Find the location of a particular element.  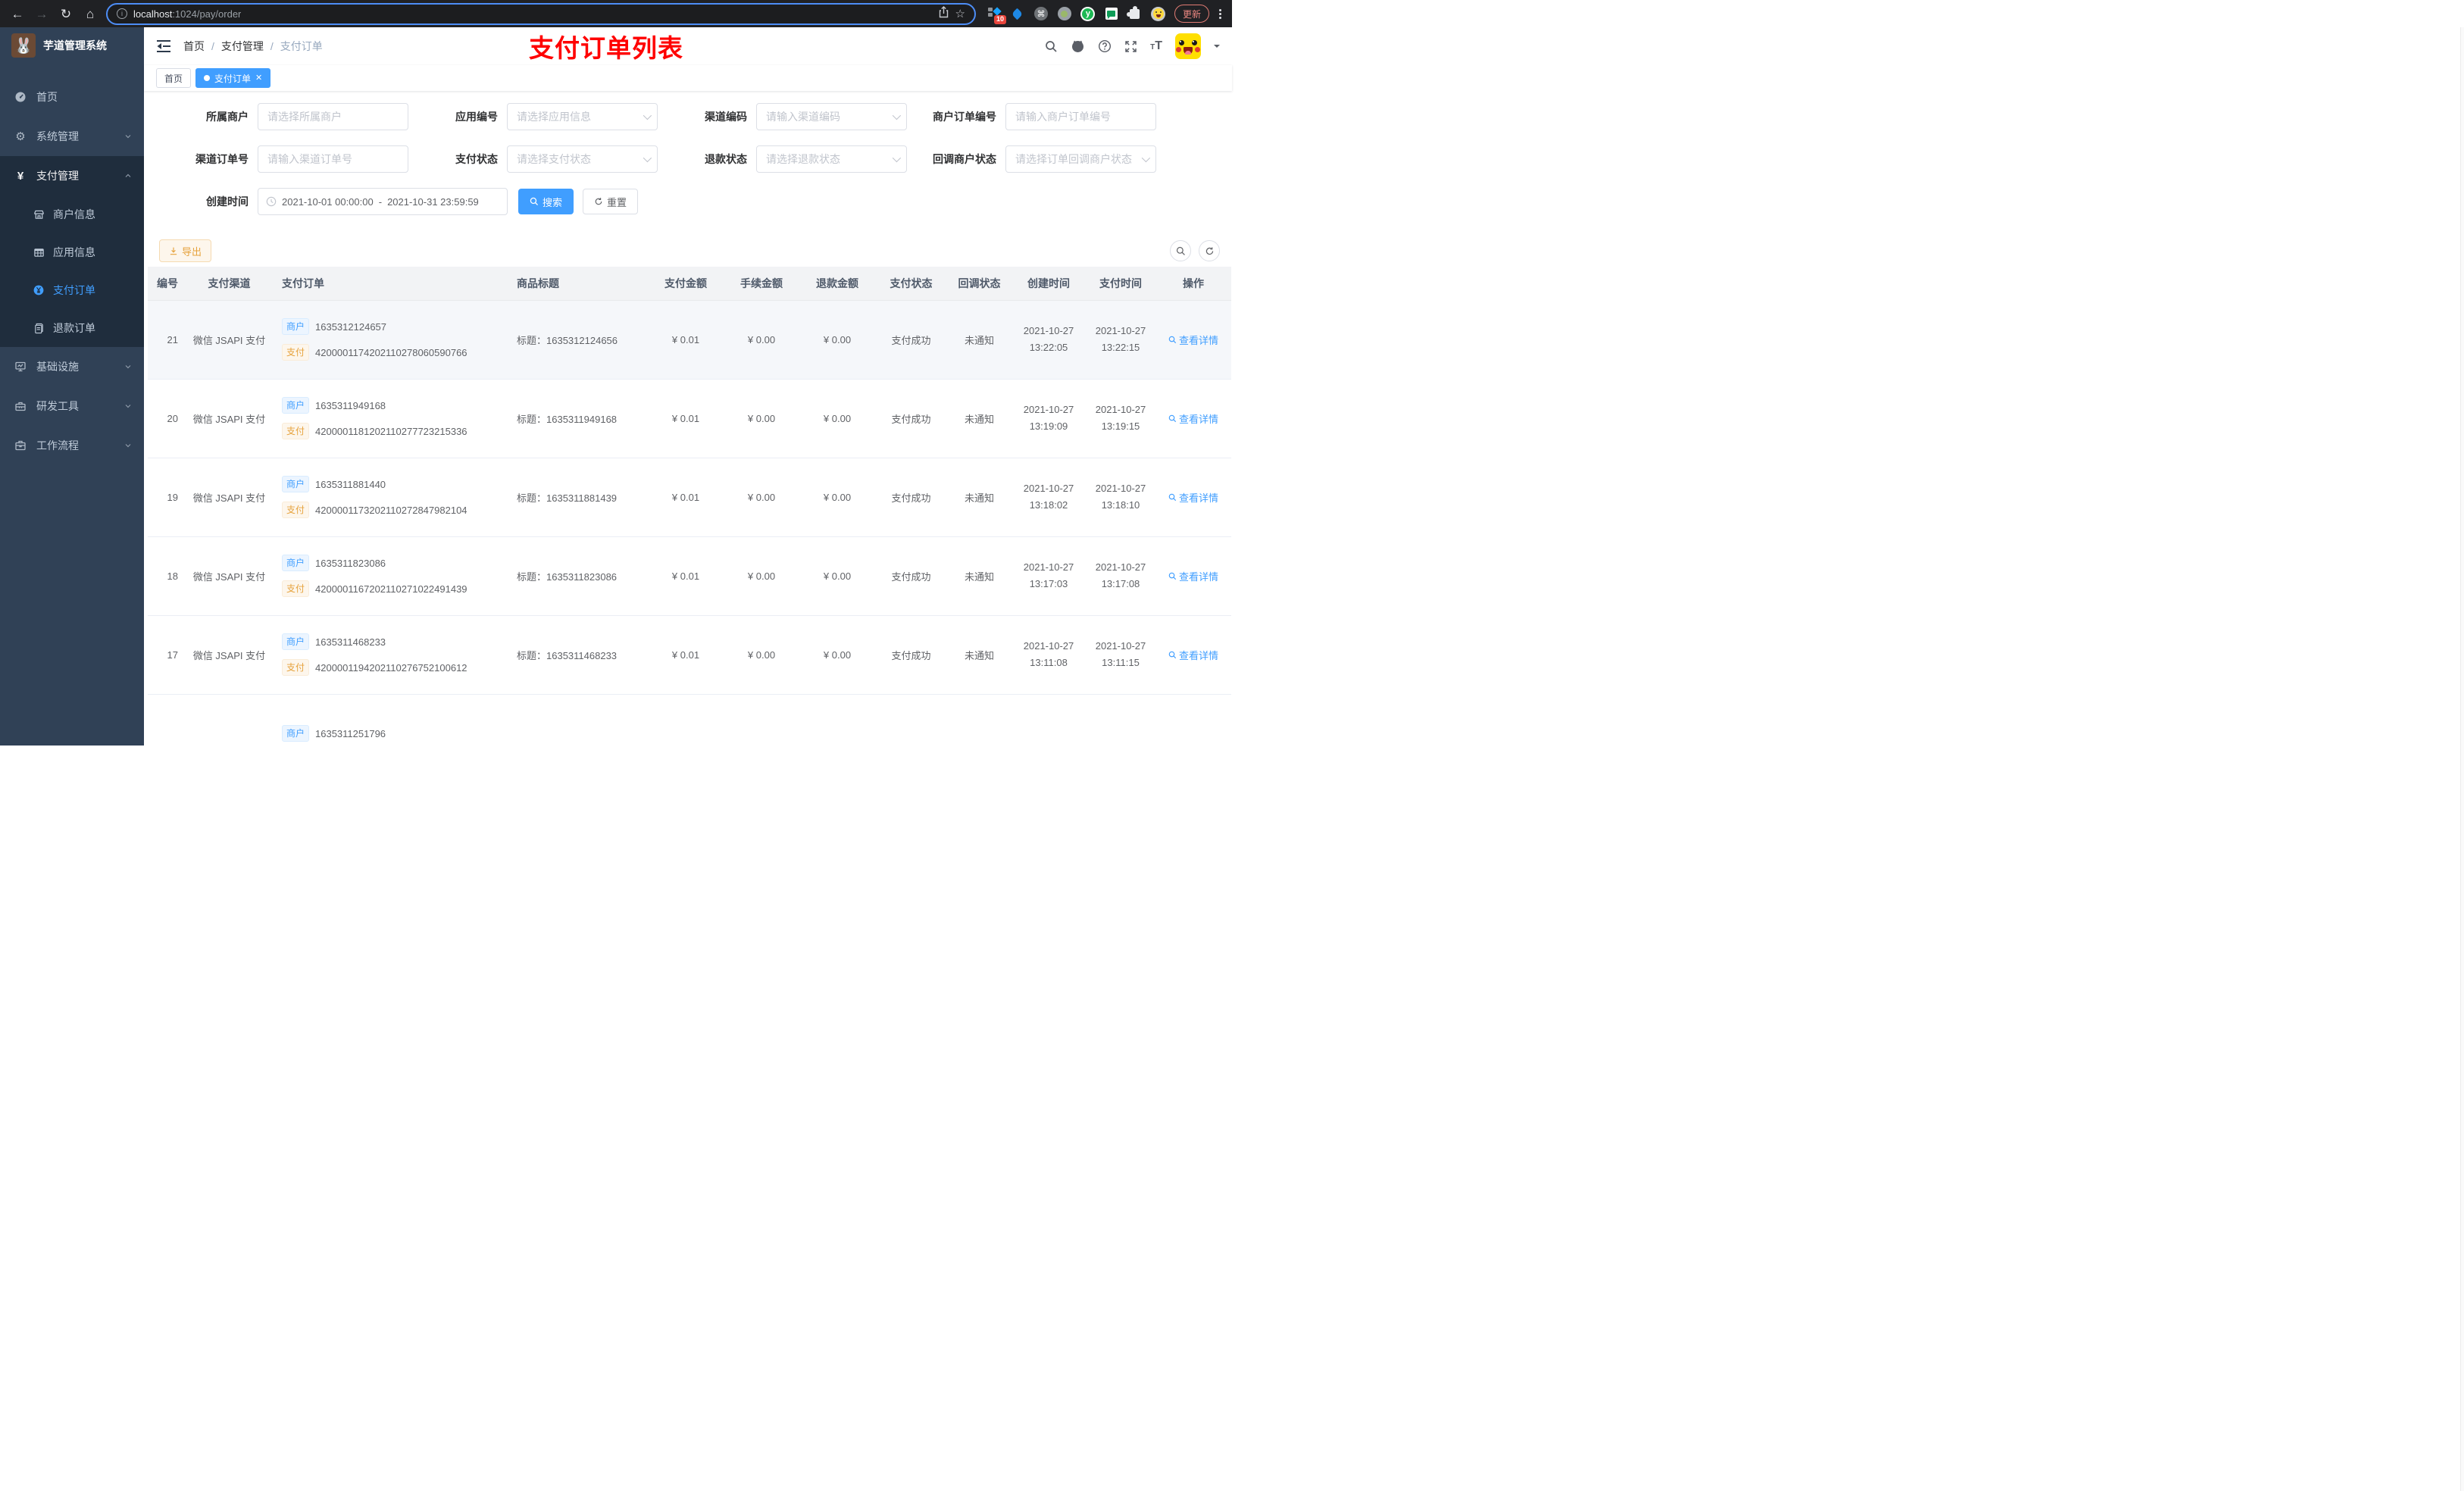

sidebar-group-payment: ¥ 支付管理 商户信息 应用信息 支付订单 退款订单 is located at coordinates (72, 251).